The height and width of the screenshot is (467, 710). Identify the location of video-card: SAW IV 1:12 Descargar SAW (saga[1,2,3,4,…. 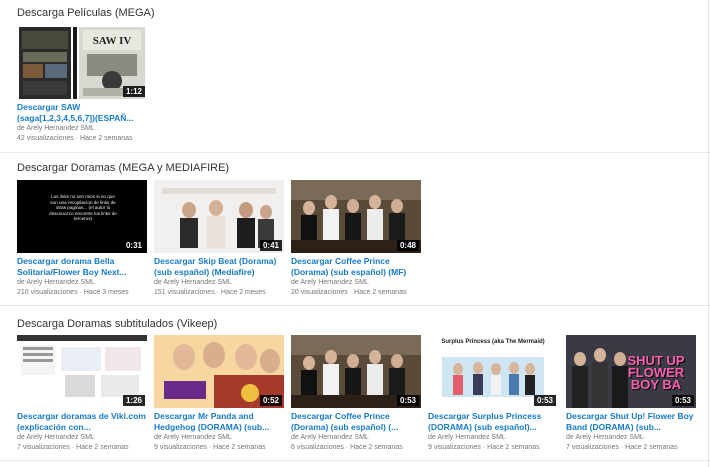
(83, 85).